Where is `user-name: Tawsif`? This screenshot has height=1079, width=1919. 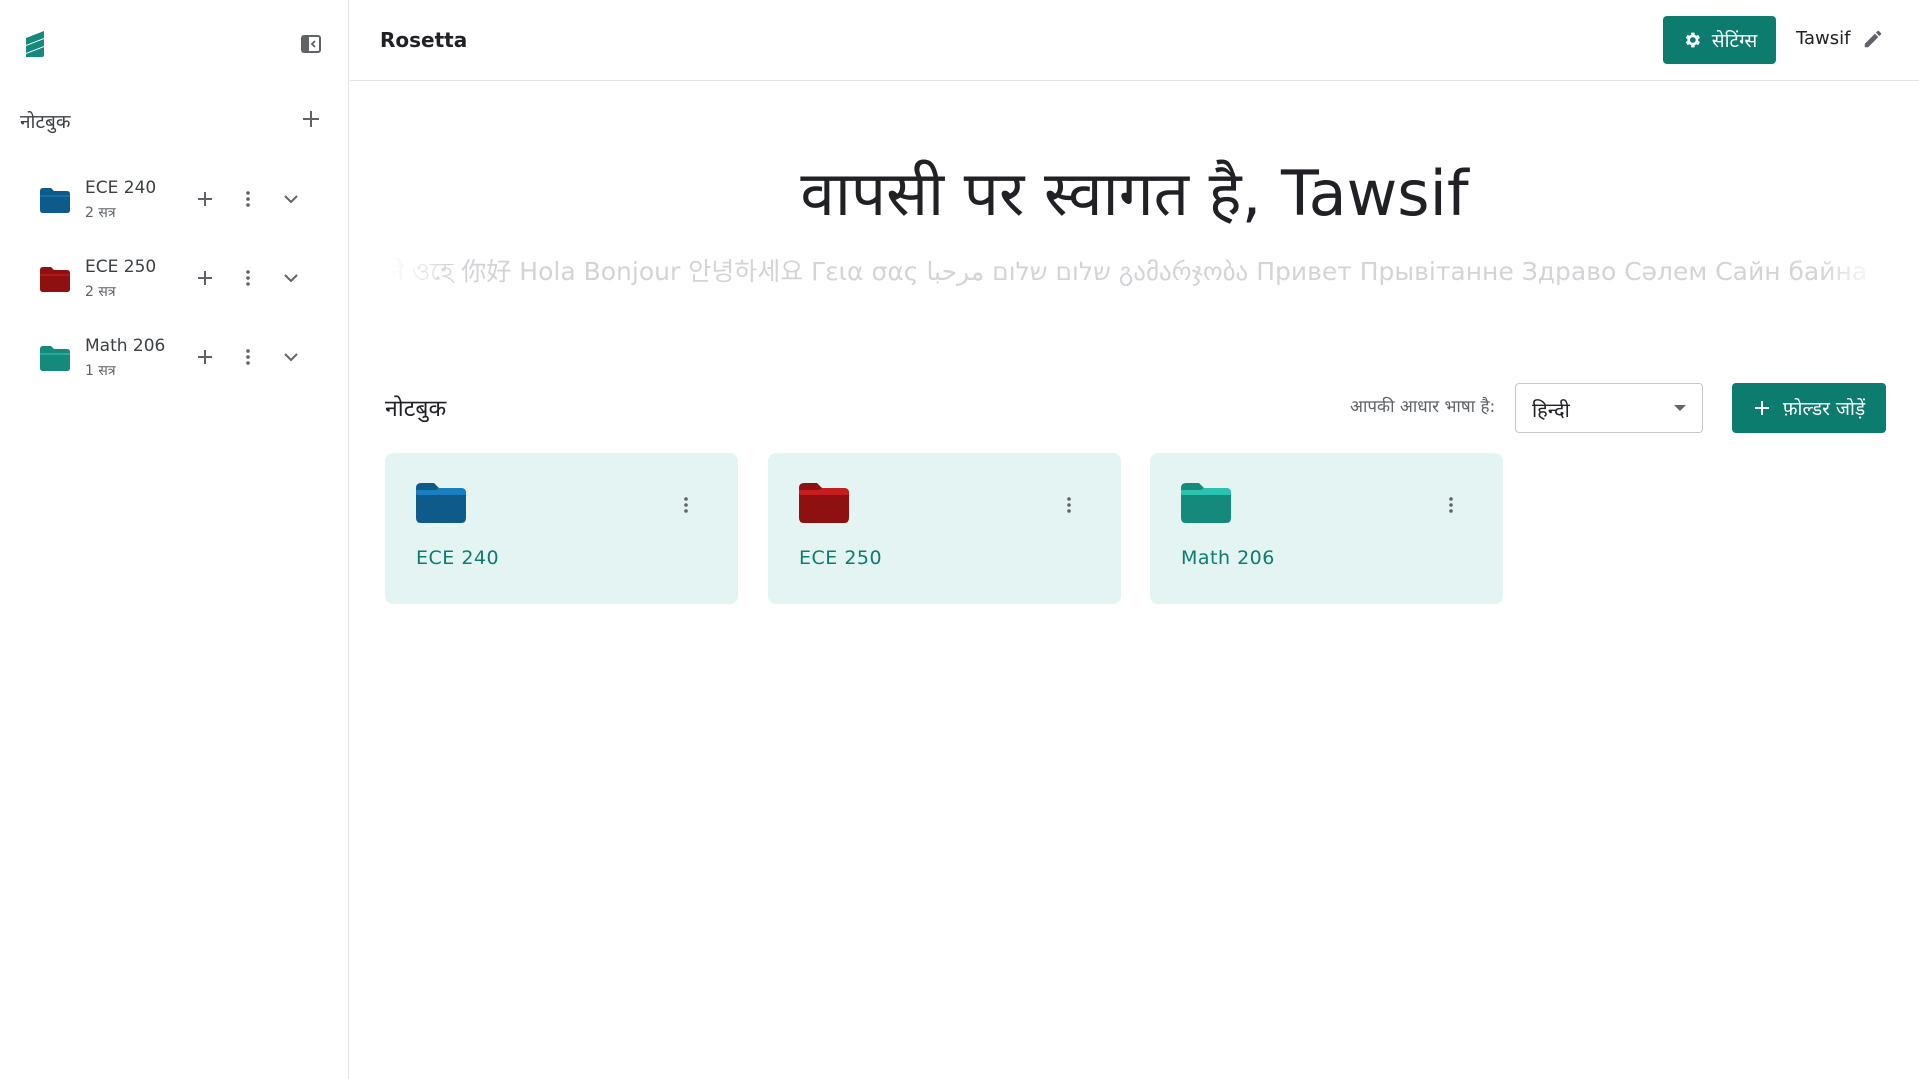
user-name: Tawsif is located at coordinates (1823, 38).